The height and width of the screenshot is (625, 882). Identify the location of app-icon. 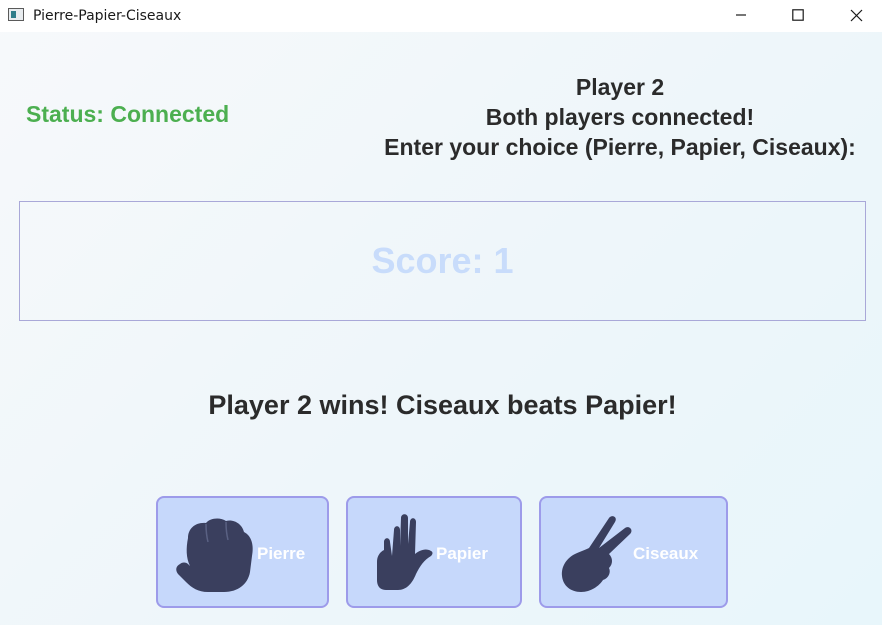
(16, 14).